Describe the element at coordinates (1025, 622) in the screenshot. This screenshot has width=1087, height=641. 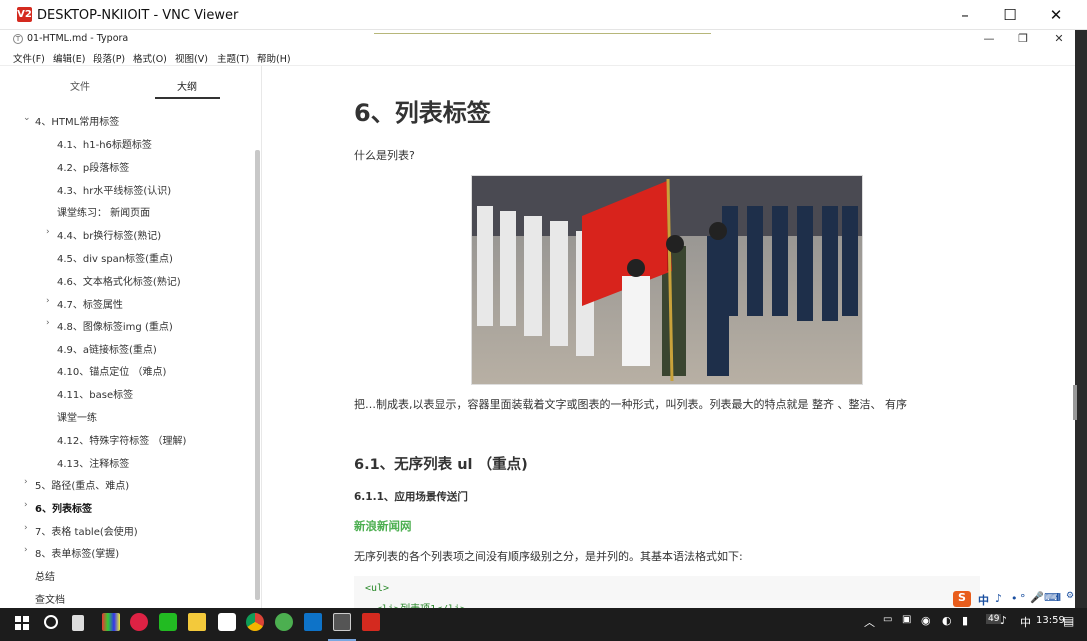
I see `lang-indicator: 中` at that location.